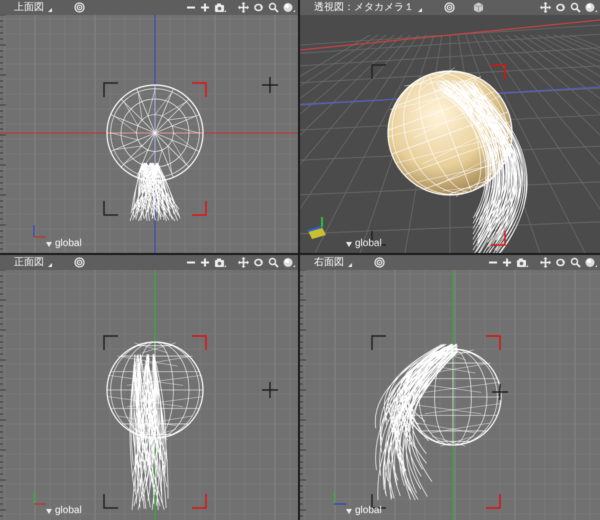  I want to click on viewport-title: 透視図：メタカメラ１, so click(364, 7).